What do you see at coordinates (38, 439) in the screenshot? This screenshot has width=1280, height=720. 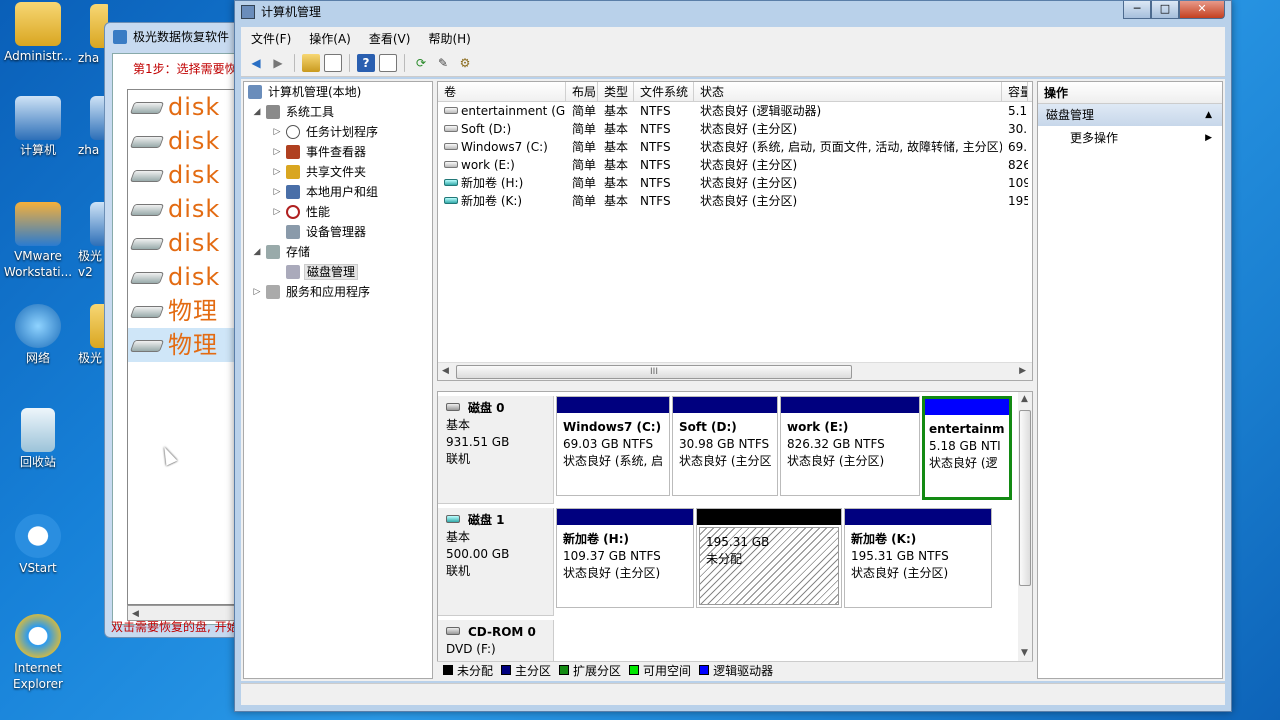 I see `desktop-icon-recycle-bin: 回收站` at bounding box center [38, 439].